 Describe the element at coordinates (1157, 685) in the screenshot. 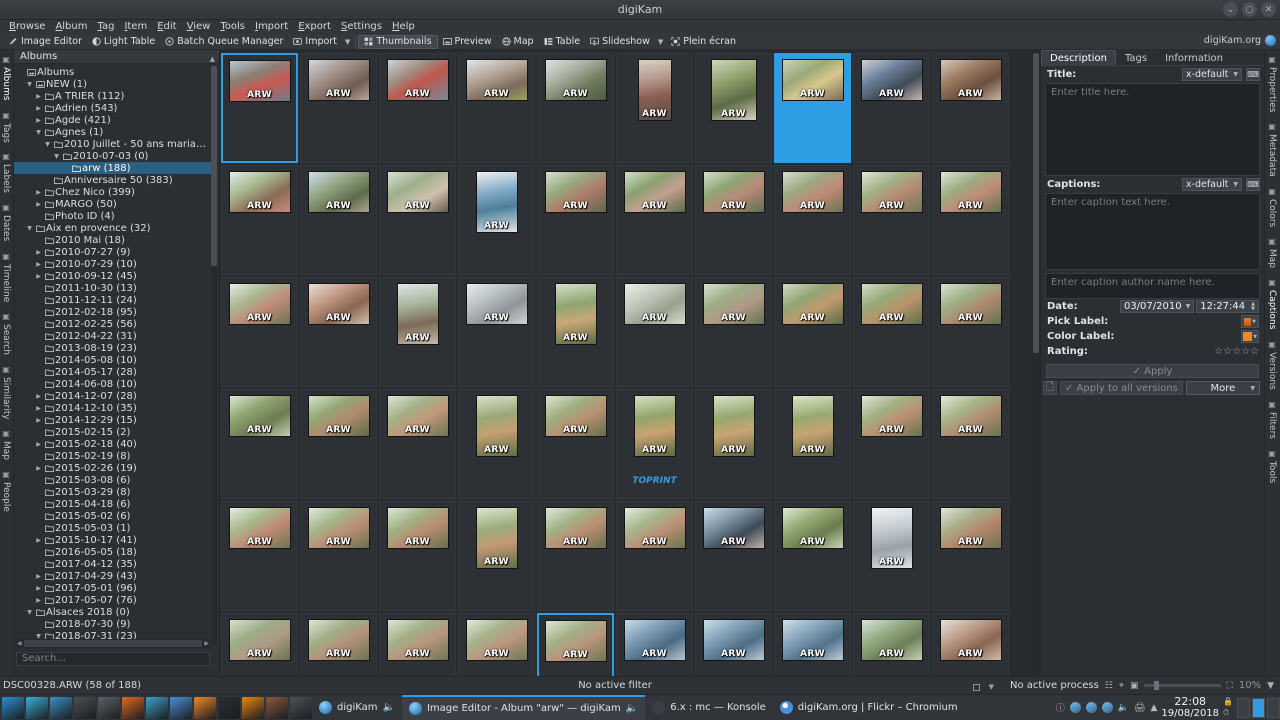

I see `zoom-slider-knob` at that location.